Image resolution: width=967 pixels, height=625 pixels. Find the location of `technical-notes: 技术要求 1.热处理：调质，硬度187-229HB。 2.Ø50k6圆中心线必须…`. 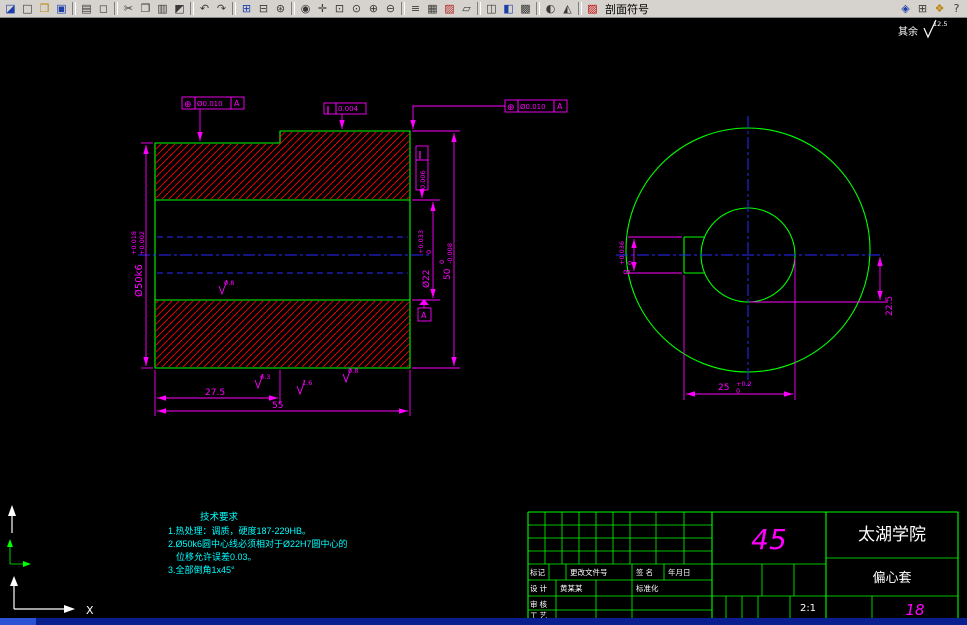

technical-notes: 技术要求 1.热处理：调质，硬度187-229HB。 2.Ø50k6圆中心线必须… is located at coordinates (258, 543).